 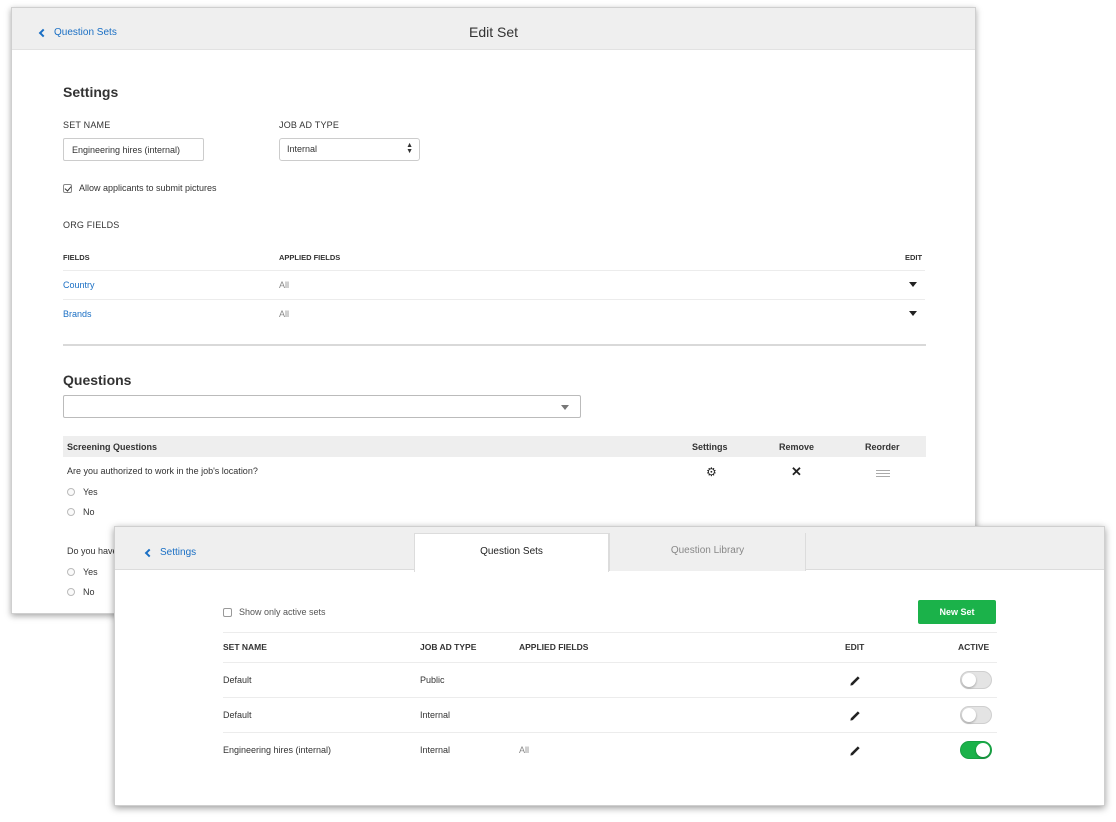 I want to click on applied-fields-cell: All, so click(x=524, y=750).